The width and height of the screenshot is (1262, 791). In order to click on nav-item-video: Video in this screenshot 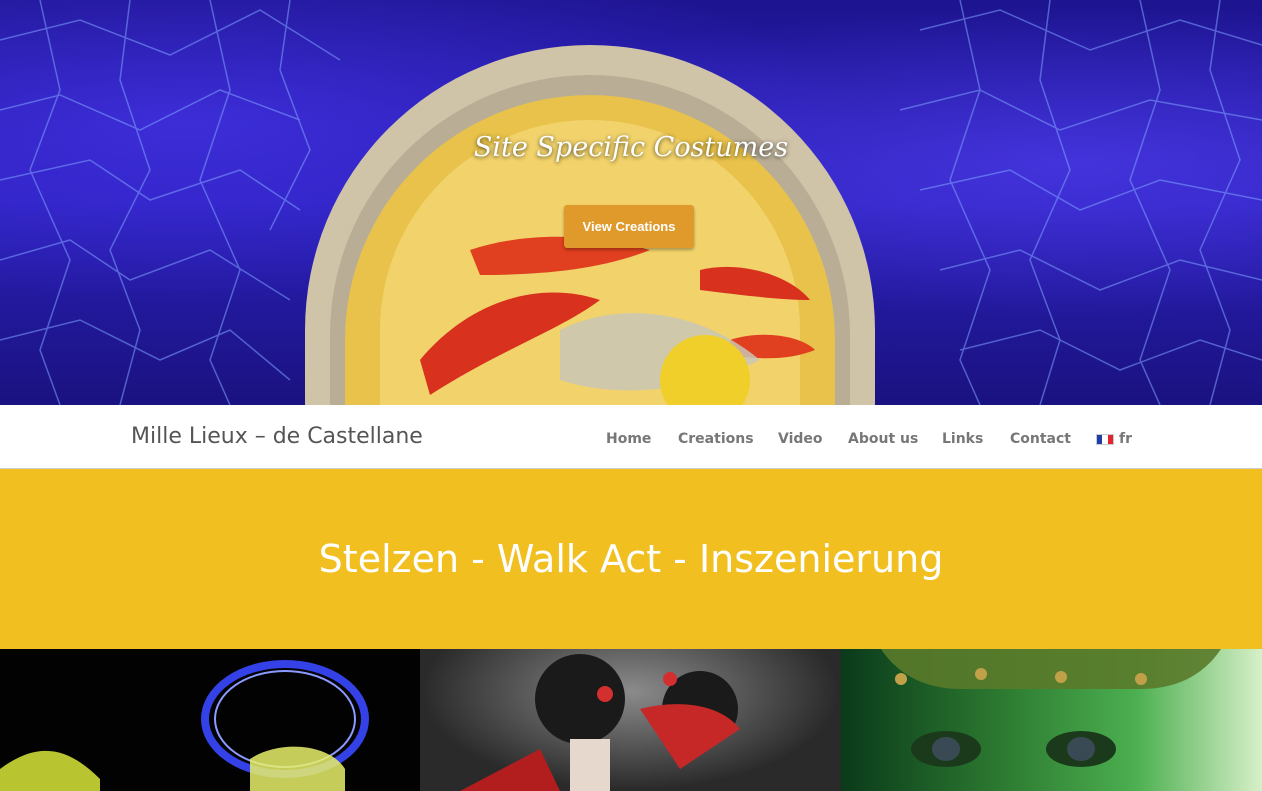, I will do `click(800, 439)`.